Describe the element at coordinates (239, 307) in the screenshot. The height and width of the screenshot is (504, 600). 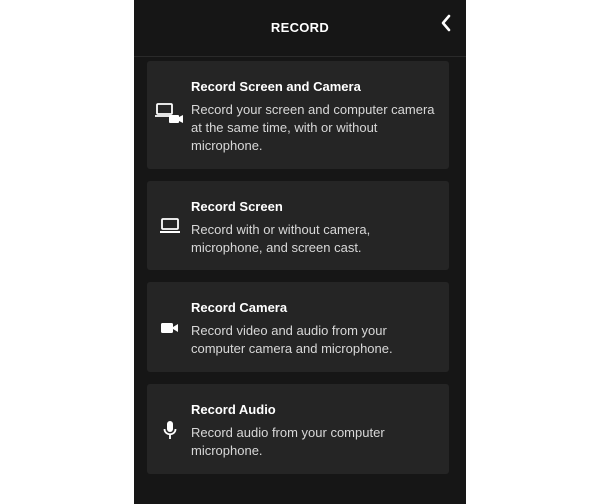
I see `option-title: Record Camera` at that location.